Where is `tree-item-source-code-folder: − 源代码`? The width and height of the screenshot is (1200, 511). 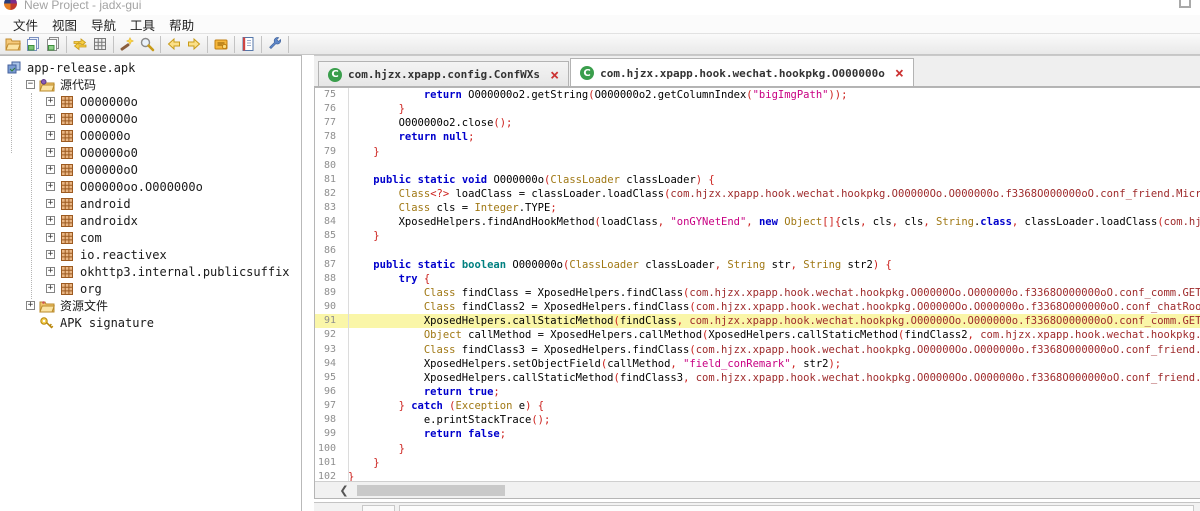 tree-item-source-code-folder: − 源代码 is located at coordinates (150, 84).